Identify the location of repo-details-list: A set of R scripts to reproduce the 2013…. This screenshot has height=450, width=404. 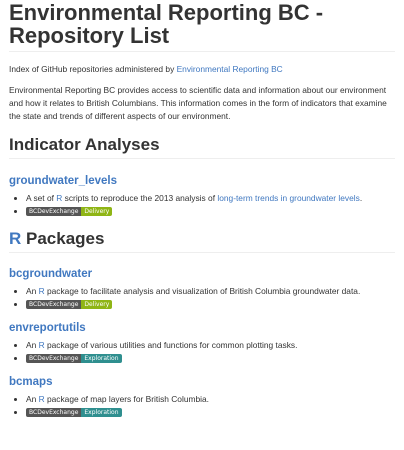
(202, 204).